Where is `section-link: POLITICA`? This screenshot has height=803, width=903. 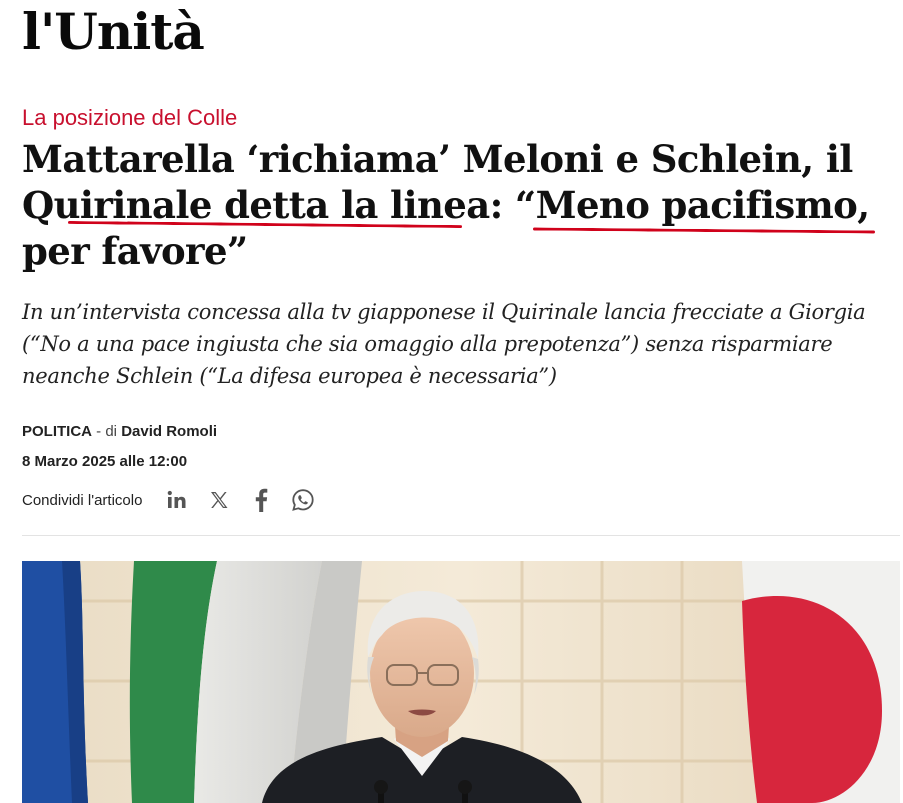 section-link: POLITICA is located at coordinates (57, 431).